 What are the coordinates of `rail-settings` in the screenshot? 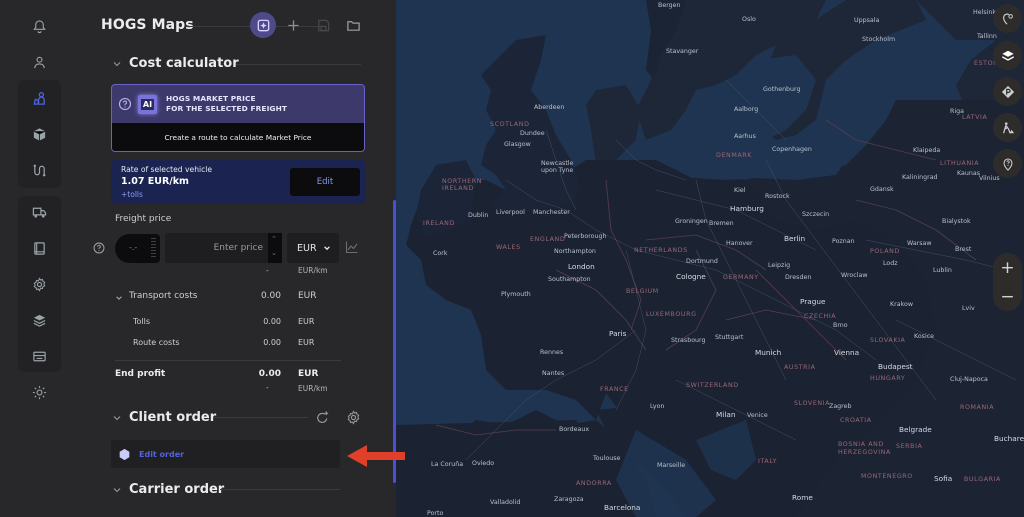 It's located at (39, 284).